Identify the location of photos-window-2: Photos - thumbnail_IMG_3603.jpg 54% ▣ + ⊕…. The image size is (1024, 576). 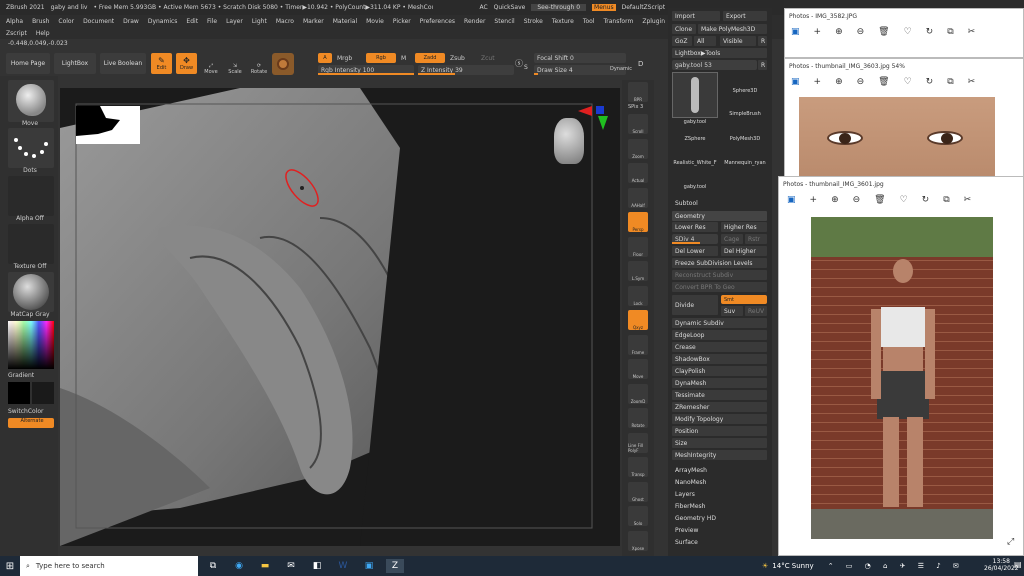
(904, 119).